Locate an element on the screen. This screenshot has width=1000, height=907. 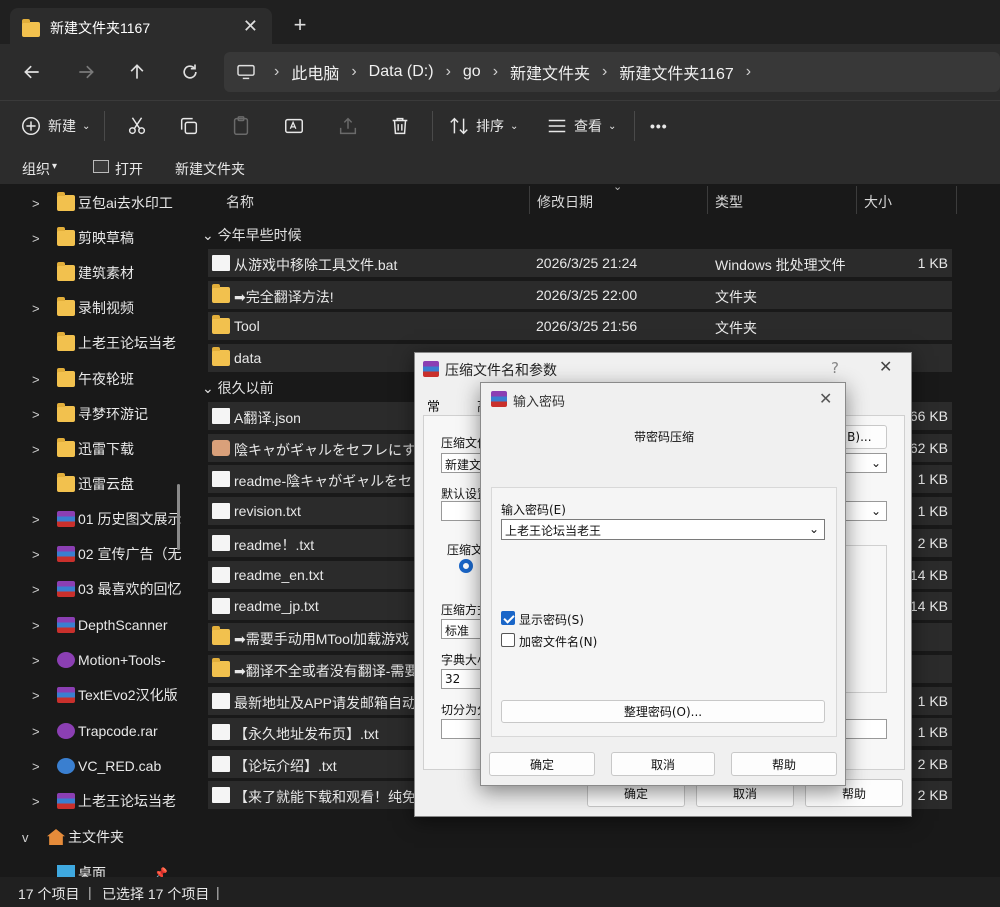
sidebar-item: >03 最喜欢的回忆 is located at coordinates (92, 589).